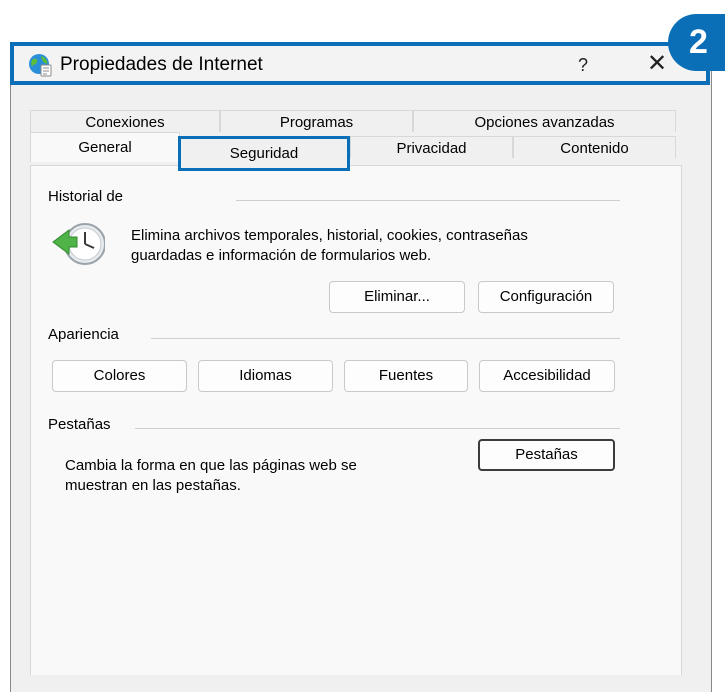  I want to click on tab-contenido: Contenido, so click(594, 147).